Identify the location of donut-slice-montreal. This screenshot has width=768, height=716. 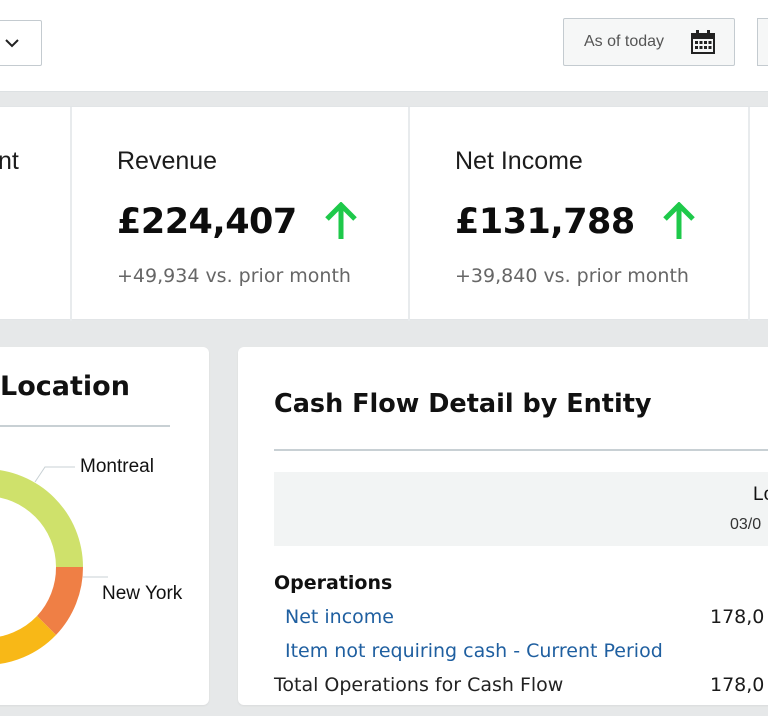
(41, 518).